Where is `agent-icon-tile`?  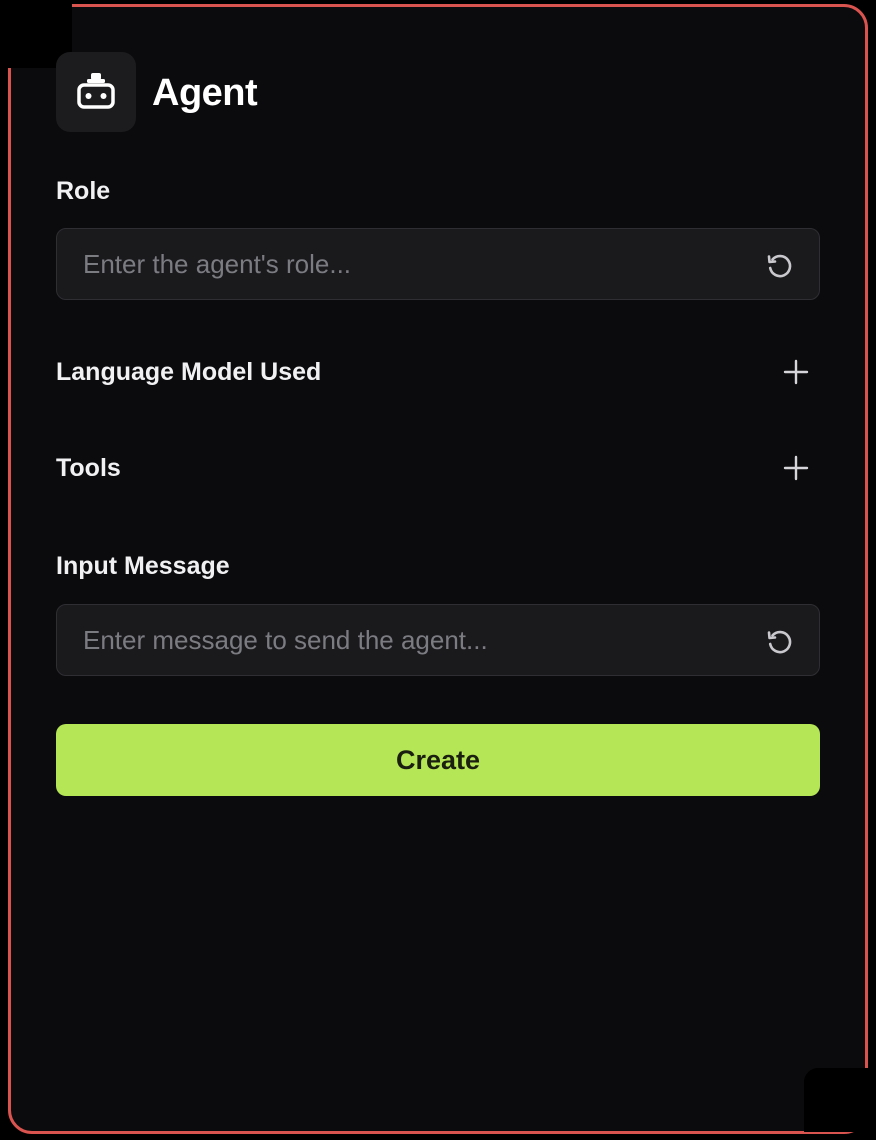 agent-icon-tile is located at coordinates (96, 92).